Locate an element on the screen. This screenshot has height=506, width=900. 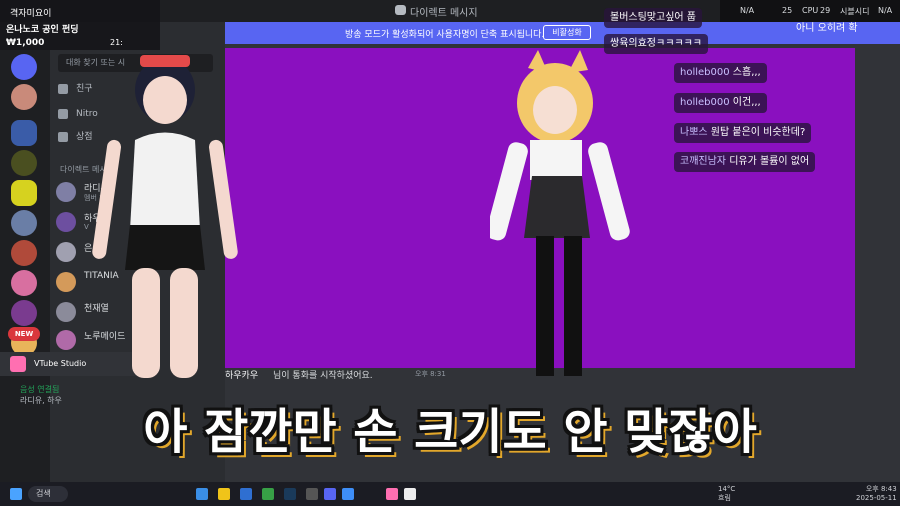
stream-chat-message: 아니 오히려 확 is located at coordinates (827, 28).